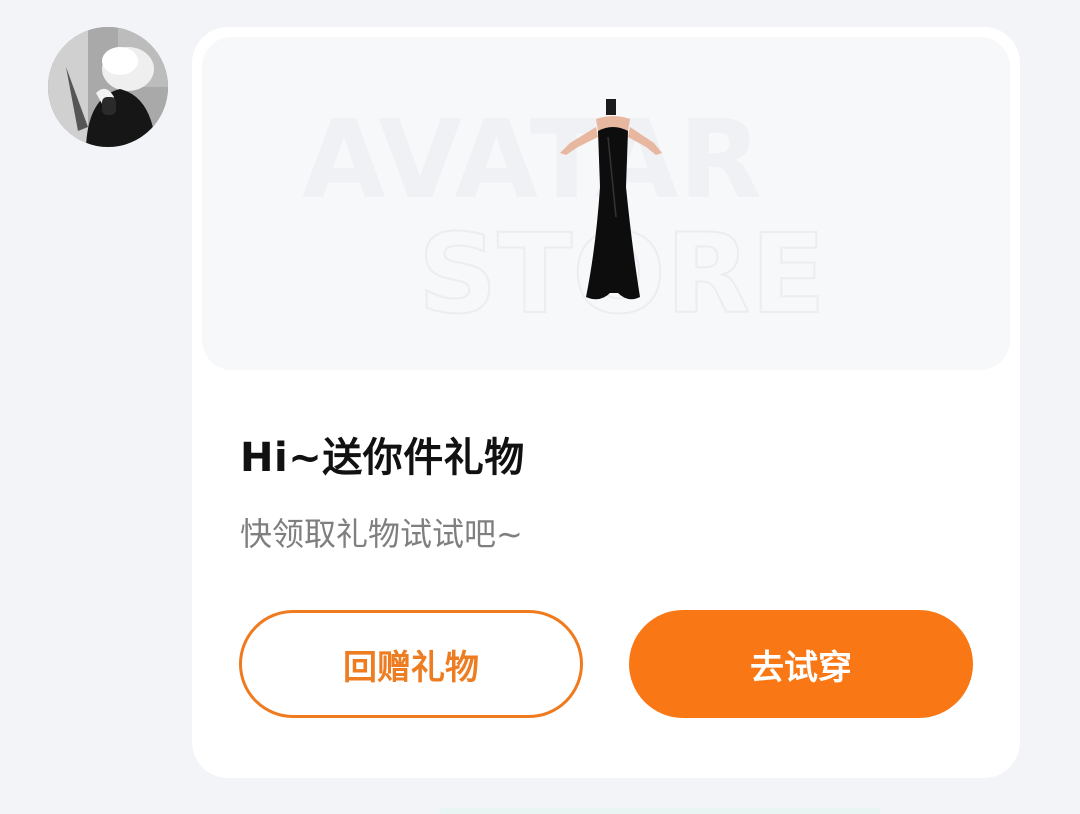 This screenshot has width=1080, height=814. Describe the element at coordinates (382, 458) in the screenshot. I see `gift-title: Hi~送你件礼物` at that location.